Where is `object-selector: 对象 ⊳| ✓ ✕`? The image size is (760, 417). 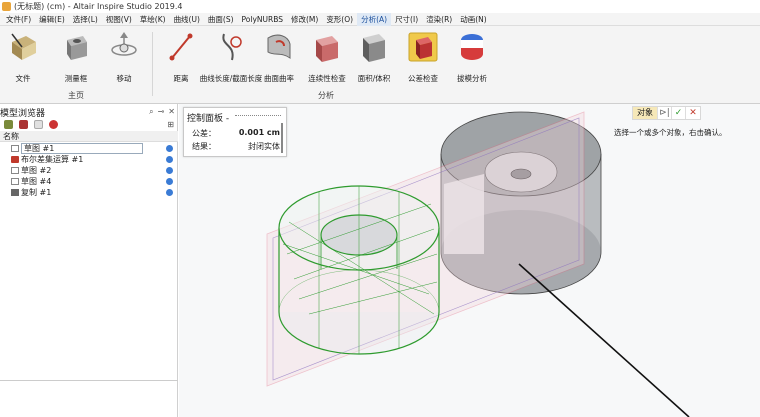
object-selector: 对象 ⊳| ✓ ✕ is located at coordinates (666, 113).